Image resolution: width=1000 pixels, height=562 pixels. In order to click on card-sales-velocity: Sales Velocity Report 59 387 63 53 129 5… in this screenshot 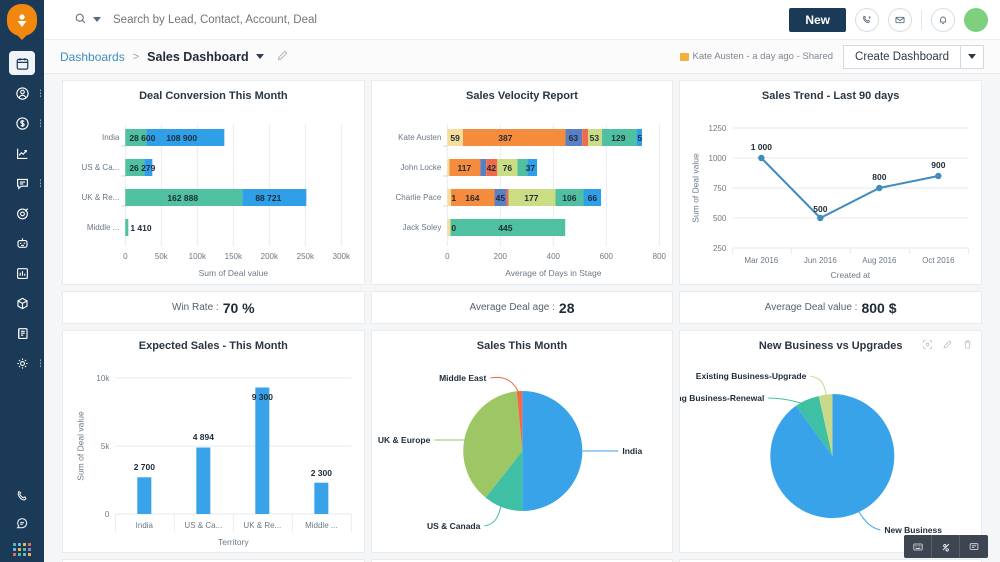, I will do `click(522, 182)`.